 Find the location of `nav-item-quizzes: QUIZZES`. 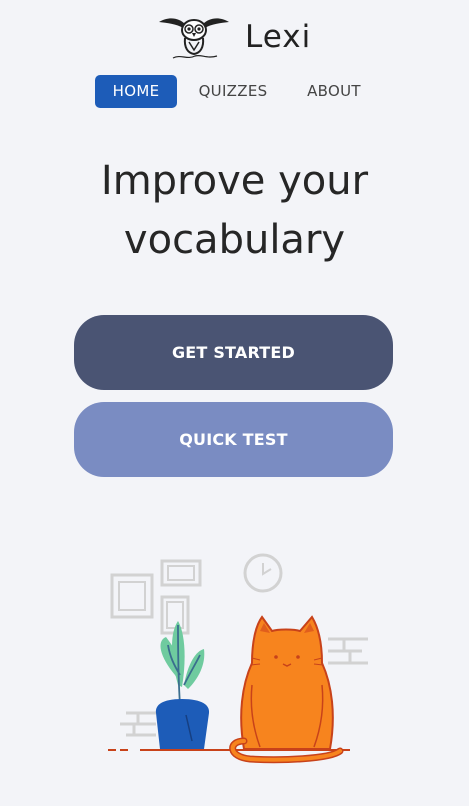

nav-item-quizzes: QUIZZES is located at coordinates (233, 91).